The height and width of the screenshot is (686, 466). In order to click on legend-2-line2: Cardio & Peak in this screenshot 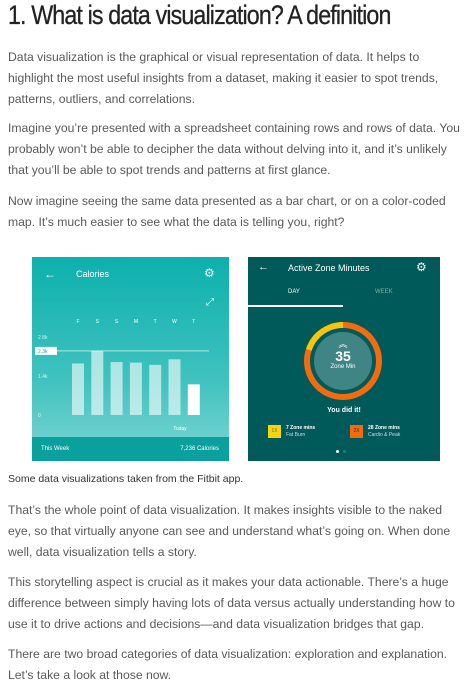, I will do `click(384, 435)`.